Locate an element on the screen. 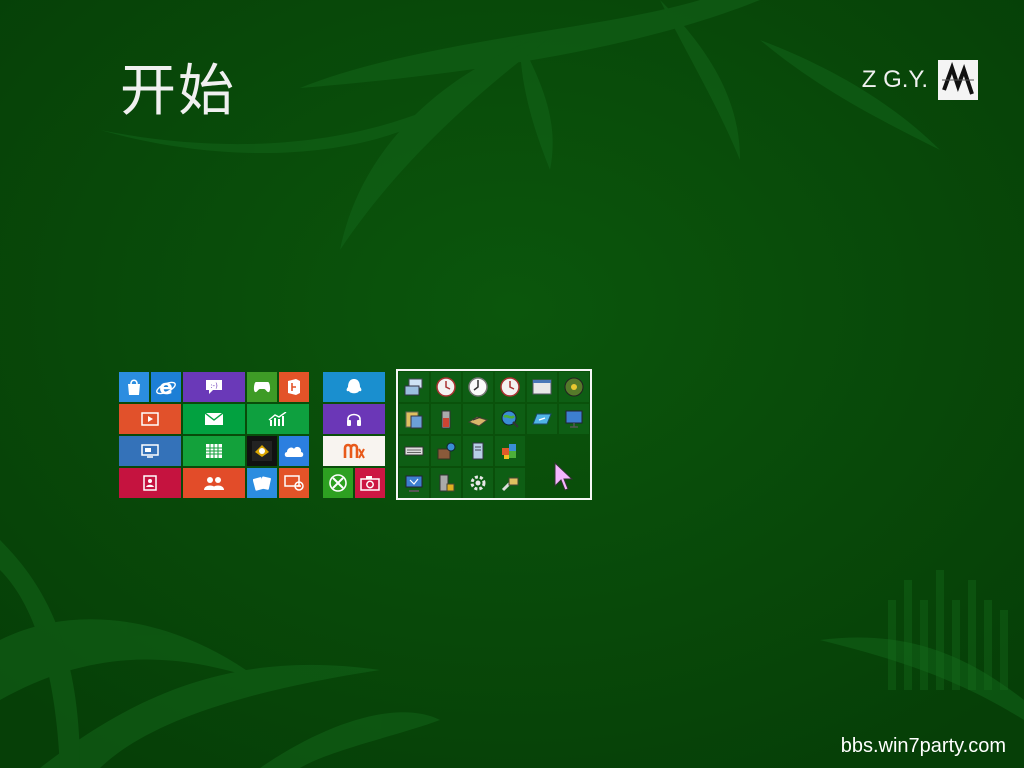 Image resolution: width=1024 pixels, height=768 pixels. games-tile is located at coordinates (262, 387).